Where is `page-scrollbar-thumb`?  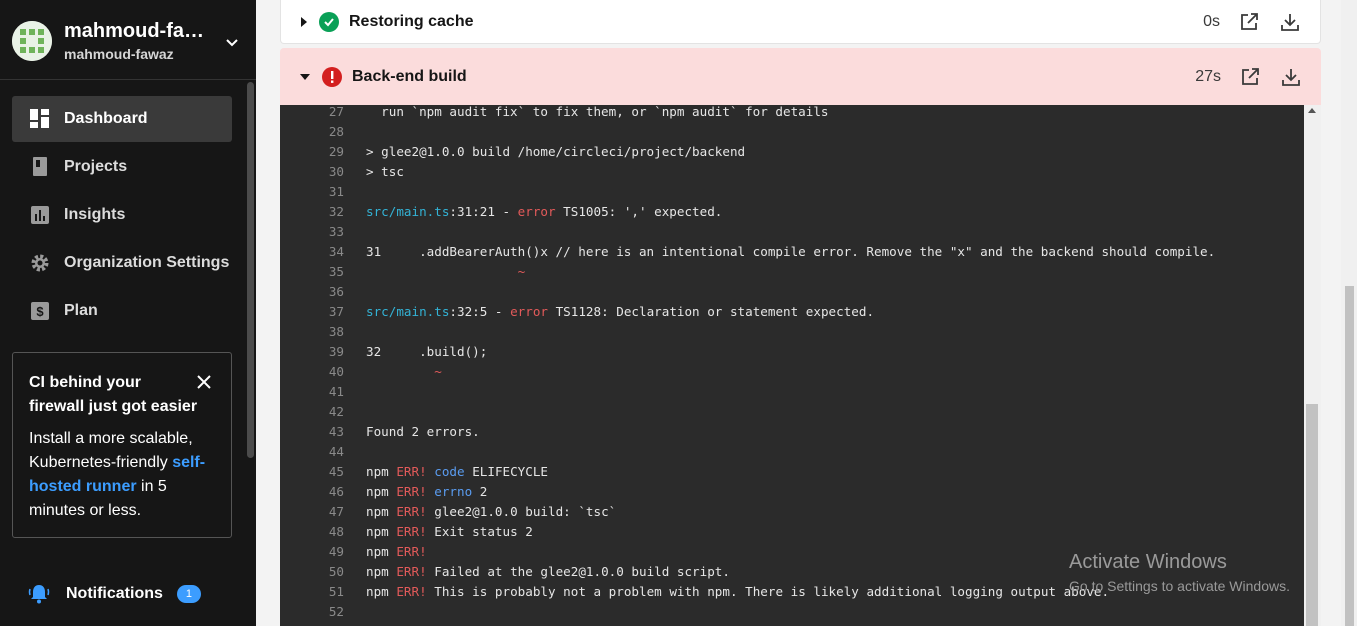
page-scrollbar-thumb is located at coordinates (1349, 456).